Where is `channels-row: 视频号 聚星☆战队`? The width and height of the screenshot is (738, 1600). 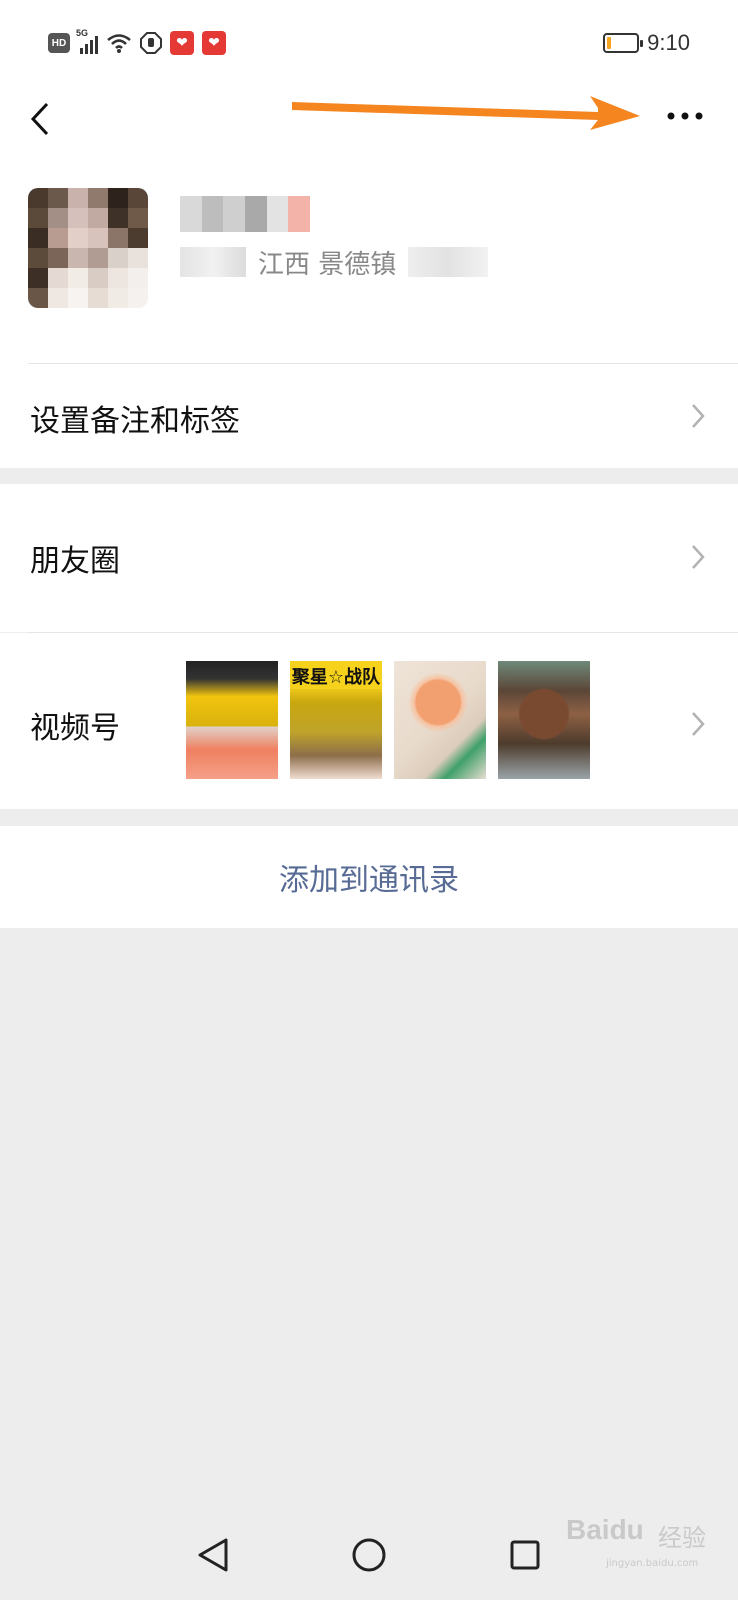
channels-row: 视频号 聚星☆战队 is located at coordinates (369, 721).